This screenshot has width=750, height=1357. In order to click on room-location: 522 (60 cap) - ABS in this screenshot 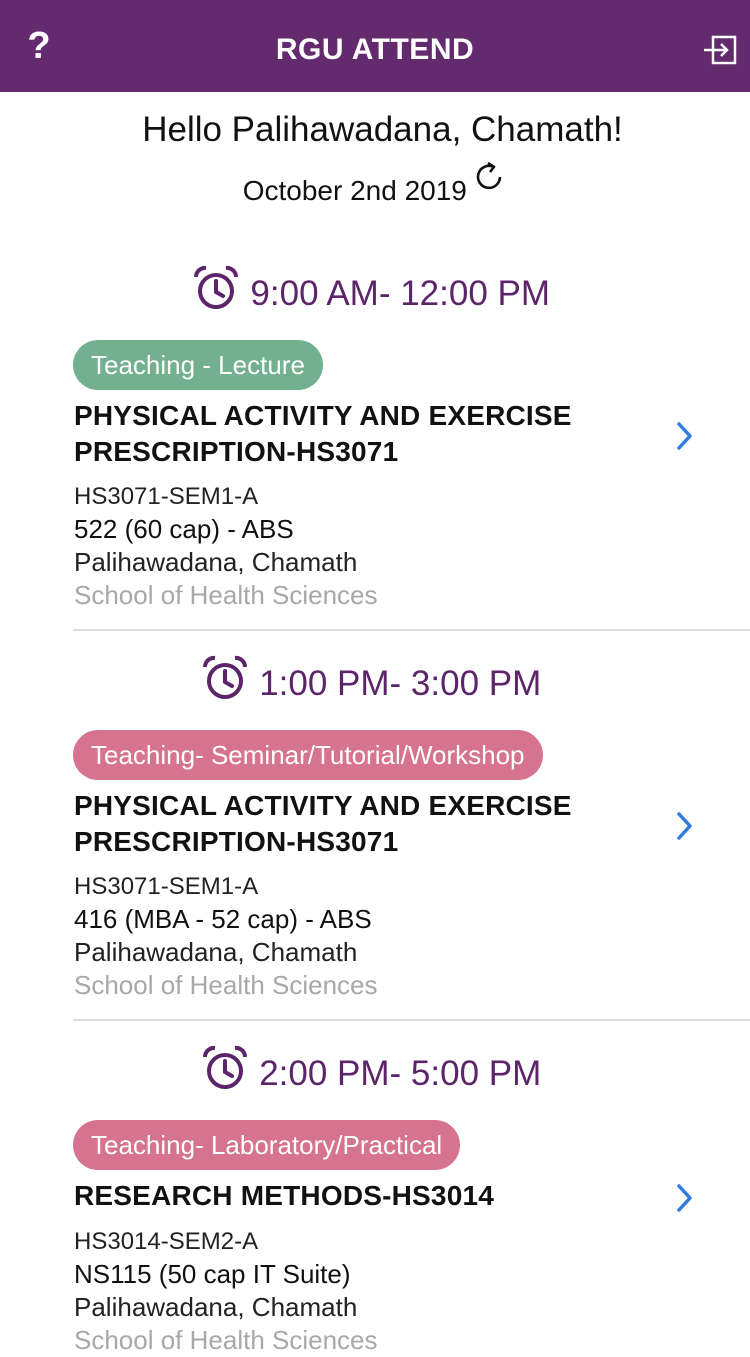, I will do `click(184, 529)`.